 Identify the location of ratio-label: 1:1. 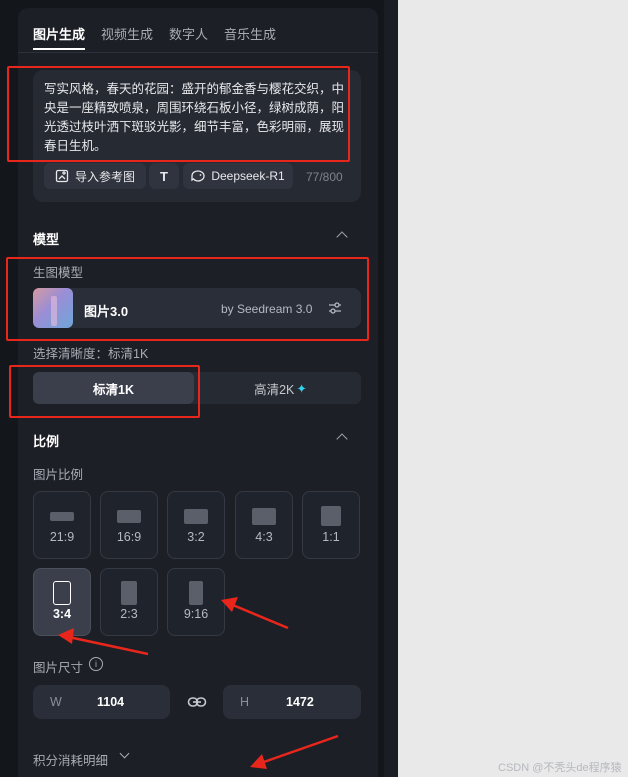
(331, 537).